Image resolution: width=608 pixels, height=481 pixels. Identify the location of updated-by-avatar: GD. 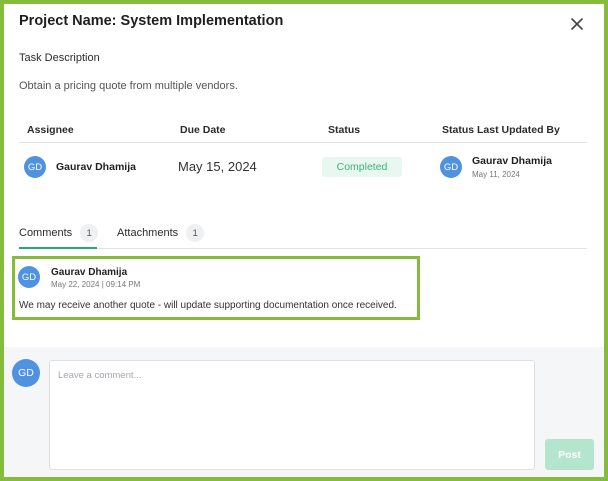
(451, 167).